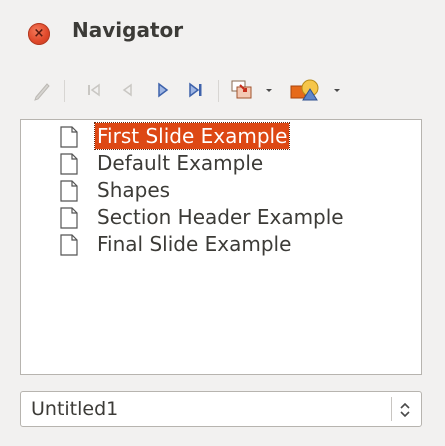  Describe the element at coordinates (162, 90) in the screenshot. I see `next-slide-icon` at that location.